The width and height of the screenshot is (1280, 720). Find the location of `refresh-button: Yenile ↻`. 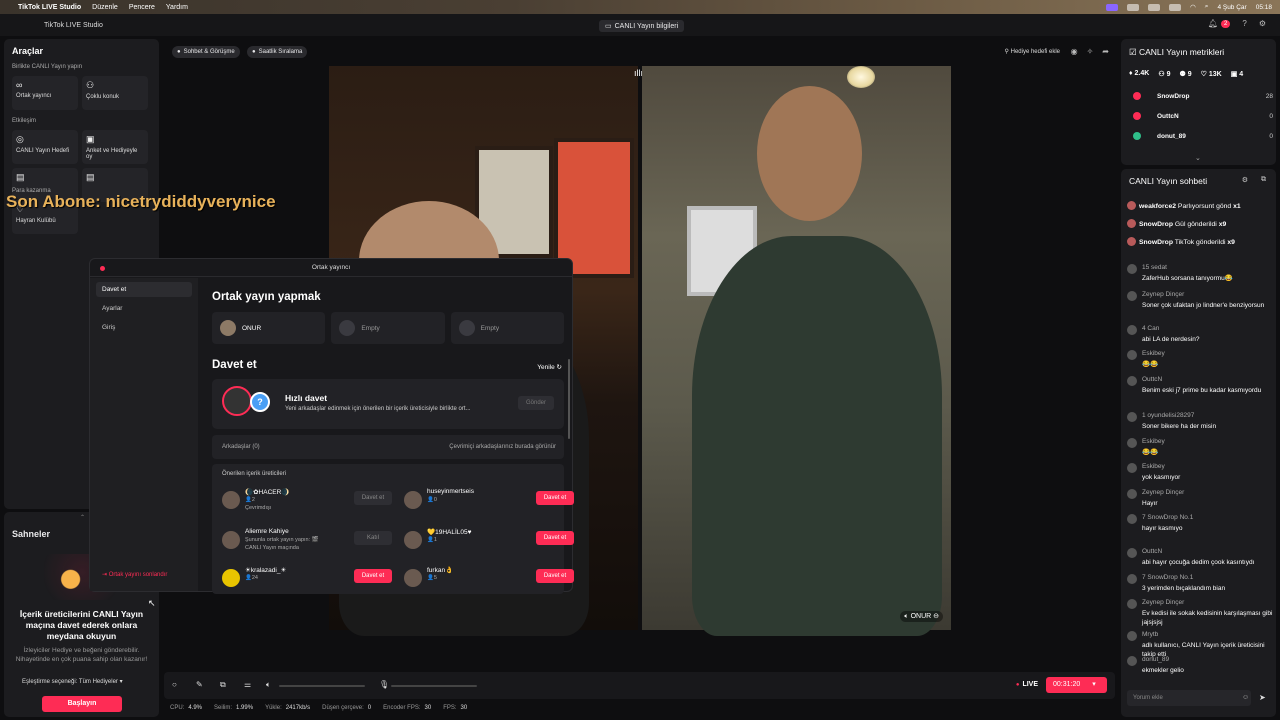

refresh-button: Yenile ↻ is located at coordinates (549, 367).